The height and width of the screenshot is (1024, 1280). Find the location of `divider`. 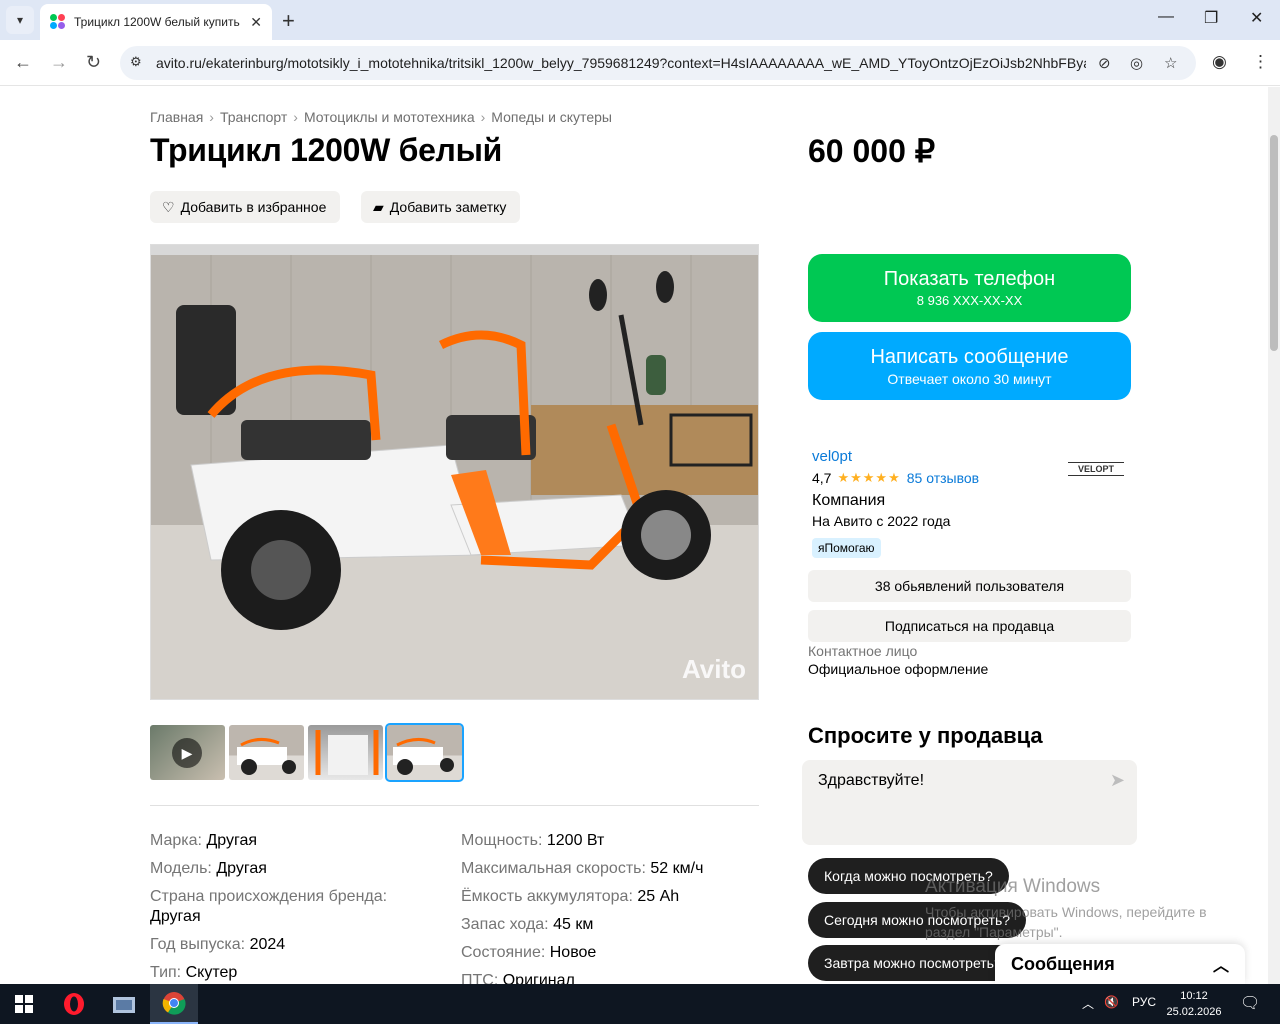

divider is located at coordinates (454, 805).